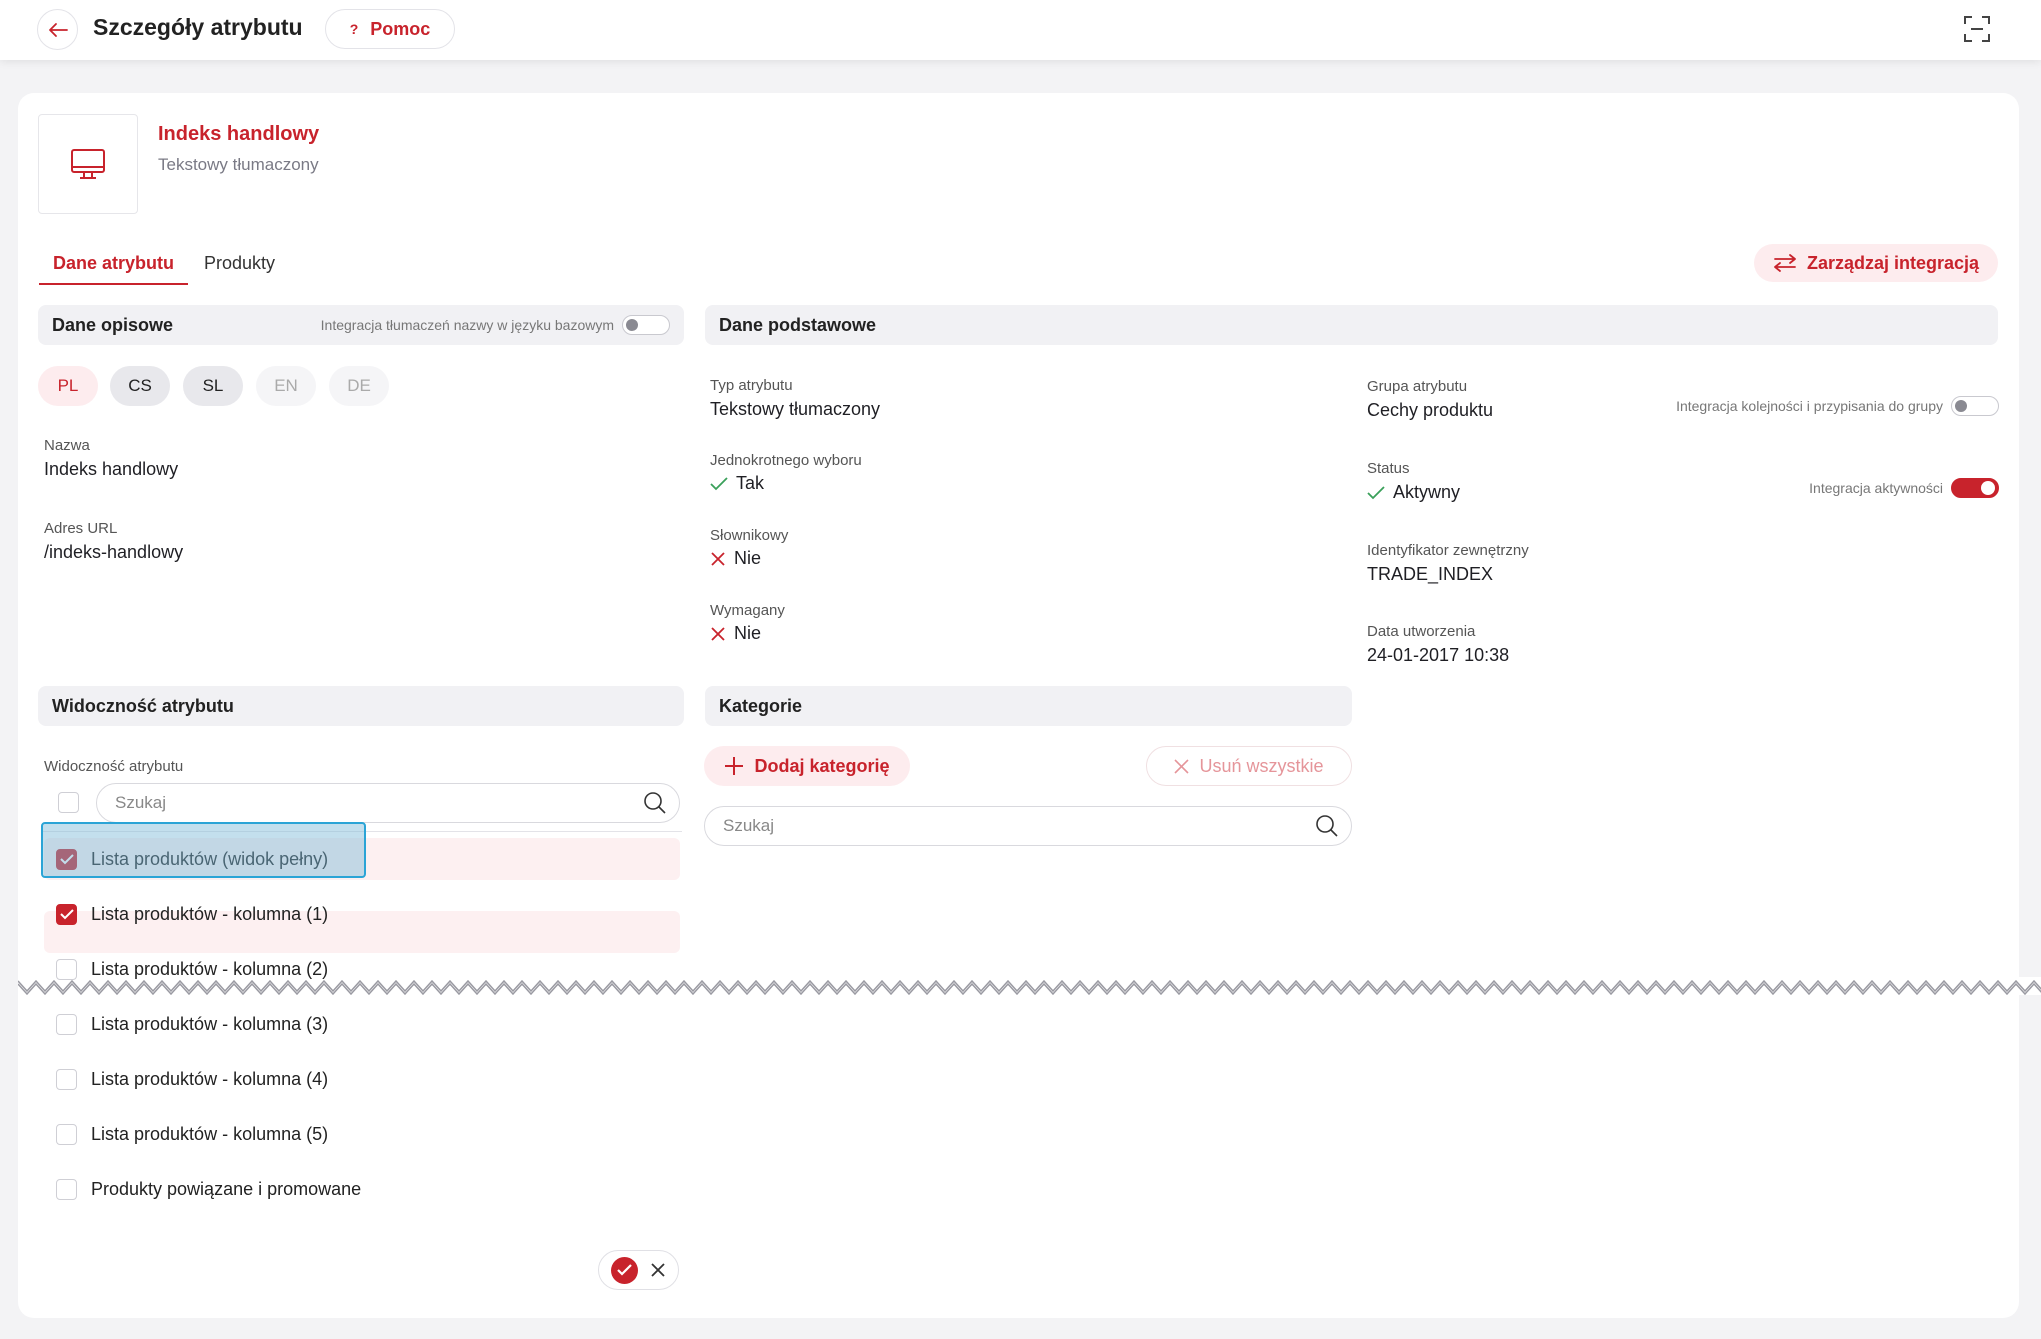 This screenshot has width=2041, height=1339. What do you see at coordinates (111, 469) in the screenshot?
I see `name-value: Indeks handlowy` at bounding box center [111, 469].